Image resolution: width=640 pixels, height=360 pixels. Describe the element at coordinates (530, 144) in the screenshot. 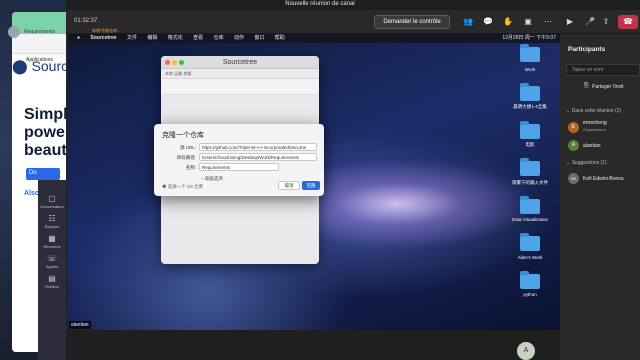

I see `desktop-icon-label: 电影` at that location.